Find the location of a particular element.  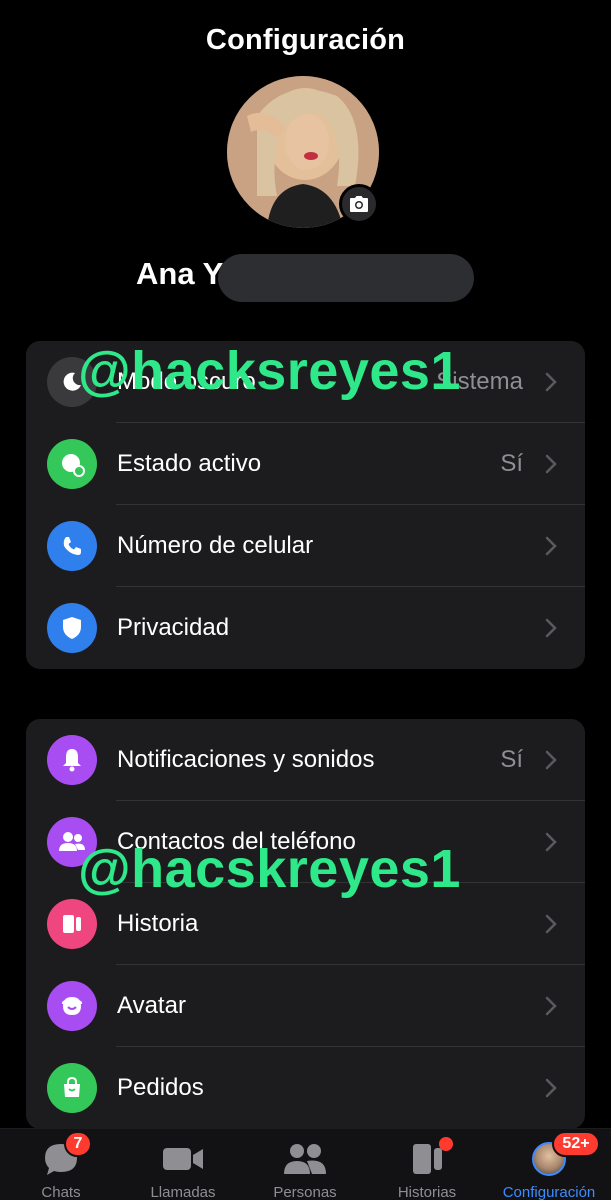

row-label: Estado activo is located at coordinates (189, 463).